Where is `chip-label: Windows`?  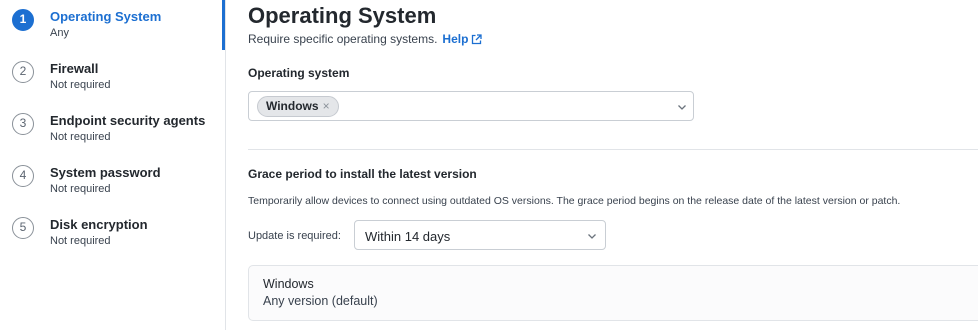
chip-label: Windows is located at coordinates (292, 106).